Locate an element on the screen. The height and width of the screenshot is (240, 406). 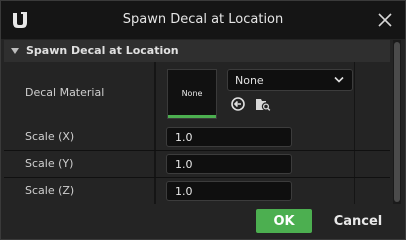
scale-y-input is located at coordinates (230, 164).